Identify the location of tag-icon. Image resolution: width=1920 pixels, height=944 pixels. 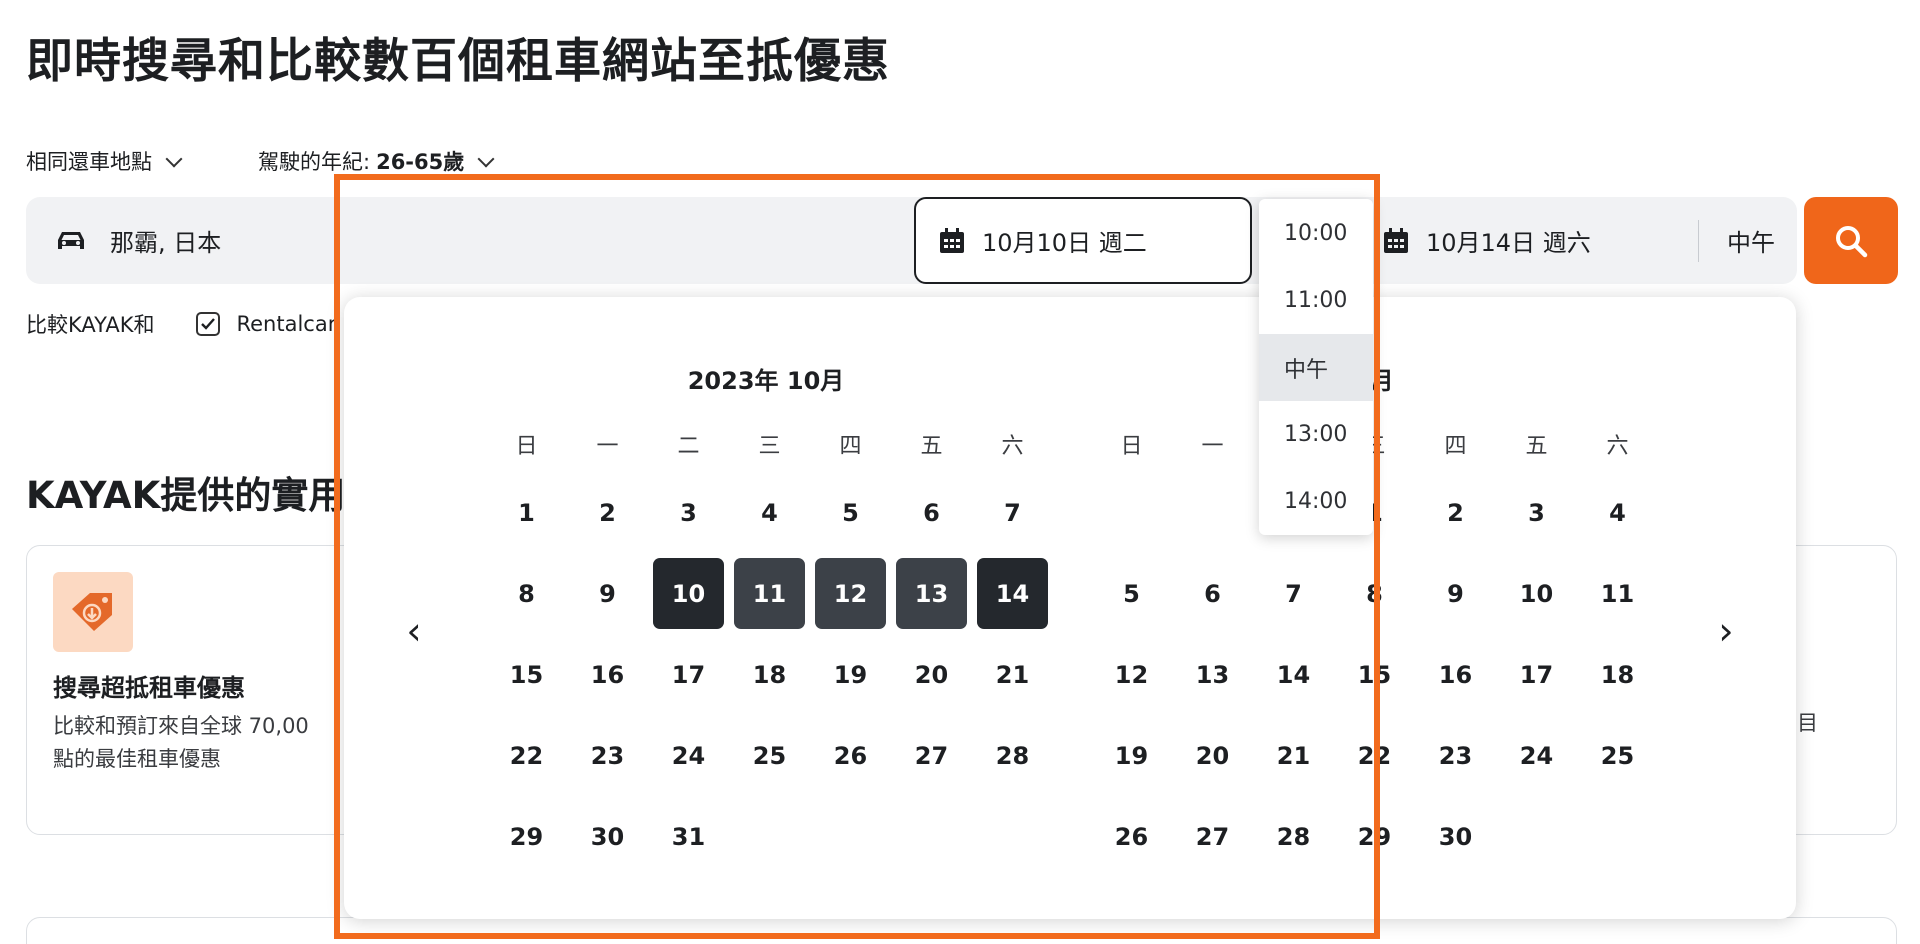
(92, 612).